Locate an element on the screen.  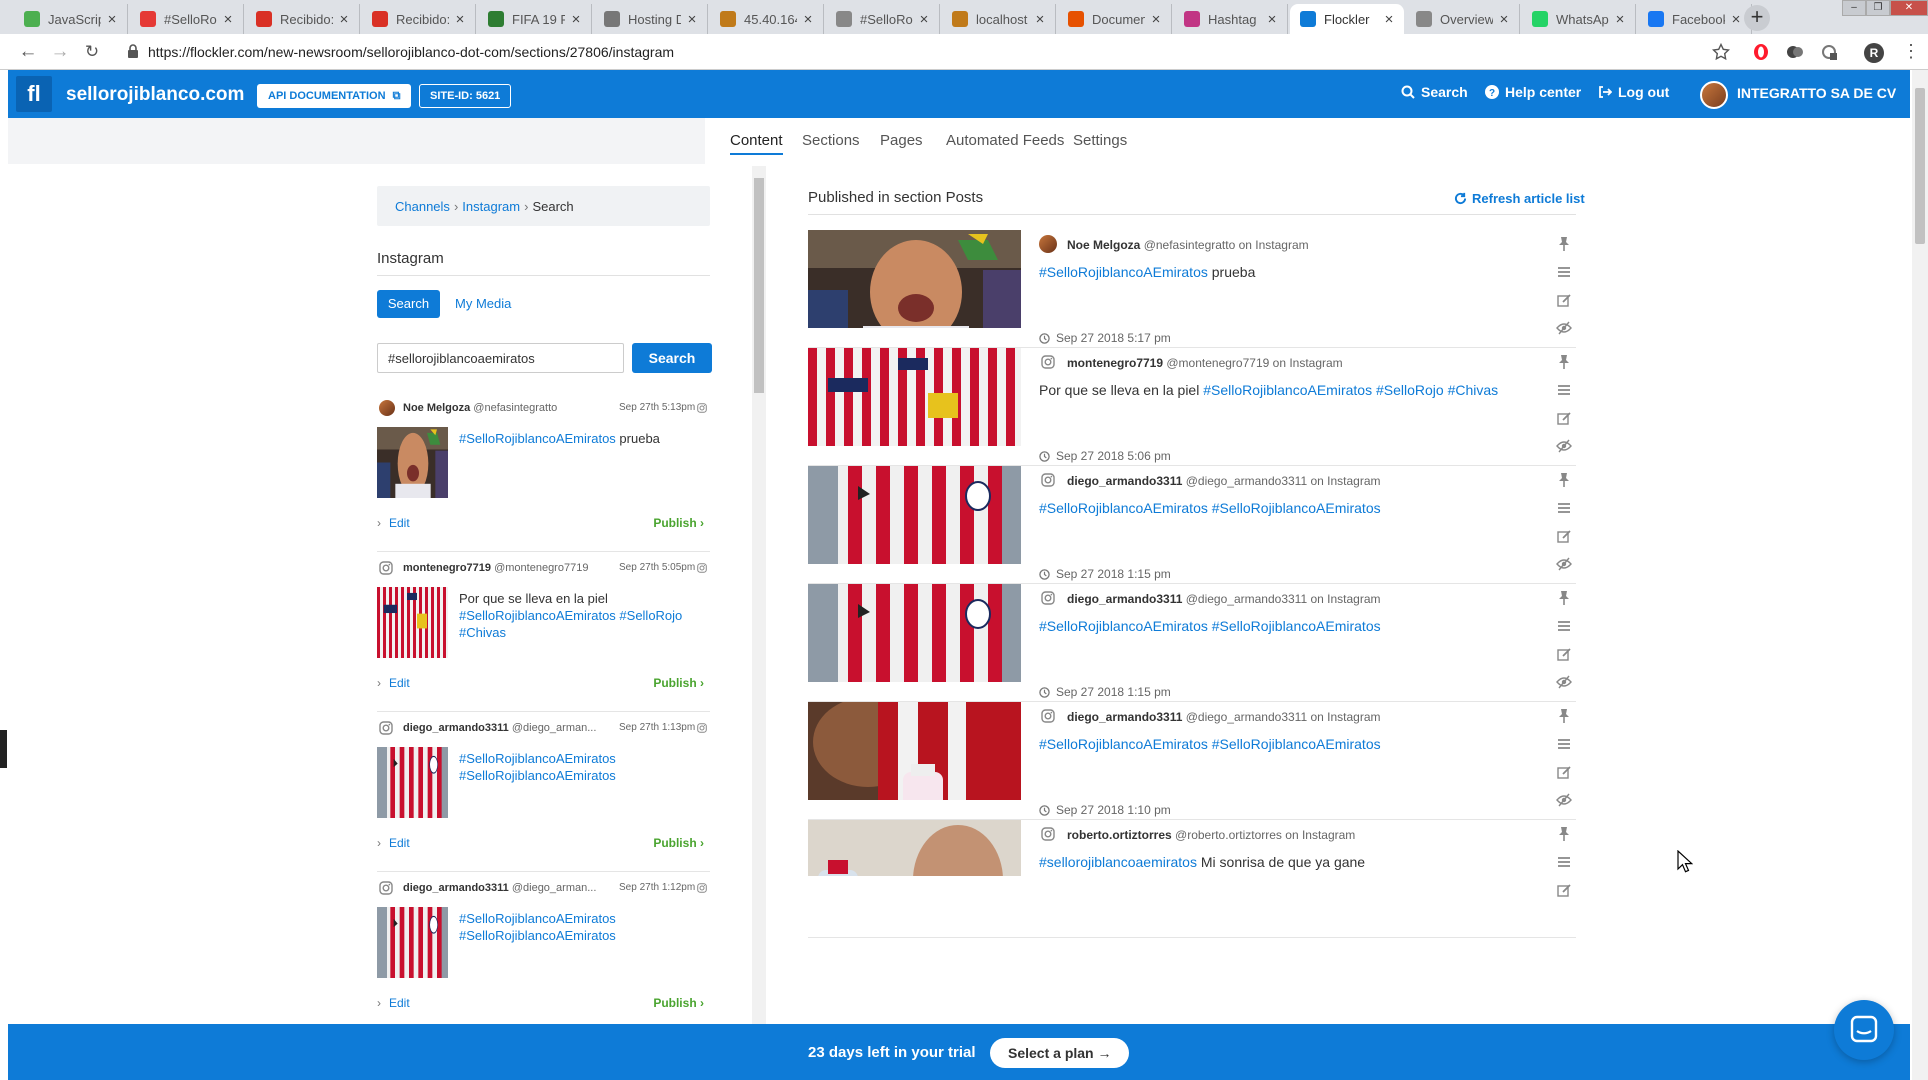
new-tab-button: + is located at coordinates (1757, 18).